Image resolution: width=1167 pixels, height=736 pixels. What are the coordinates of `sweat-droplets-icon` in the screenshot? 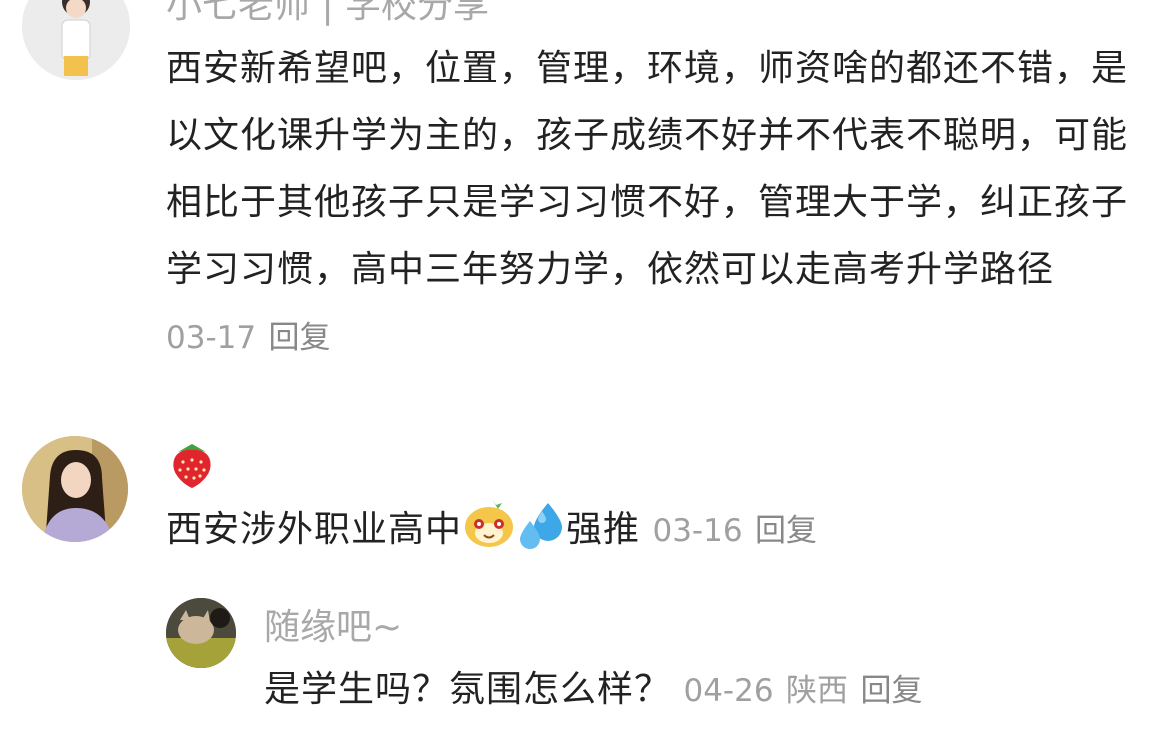 It's located at (541, 535).